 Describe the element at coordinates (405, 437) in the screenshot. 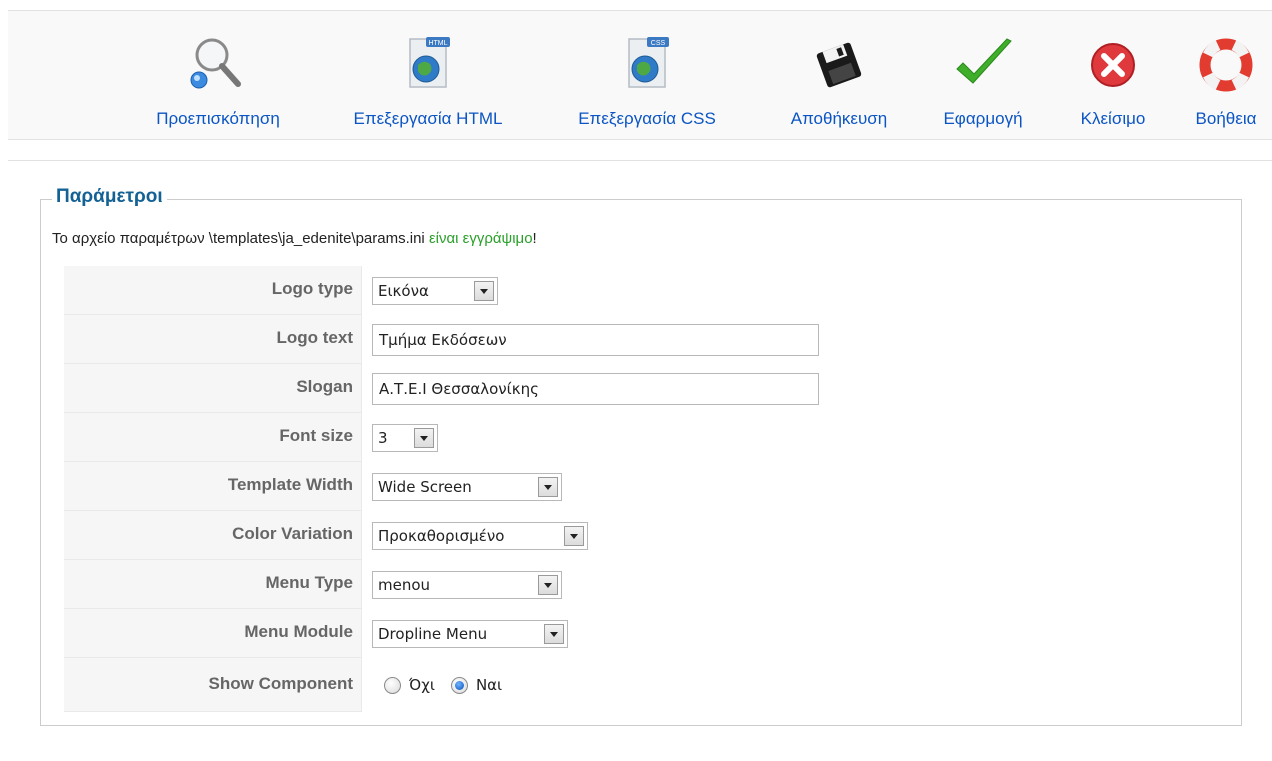

I see `font-size-select: 3` at that location.